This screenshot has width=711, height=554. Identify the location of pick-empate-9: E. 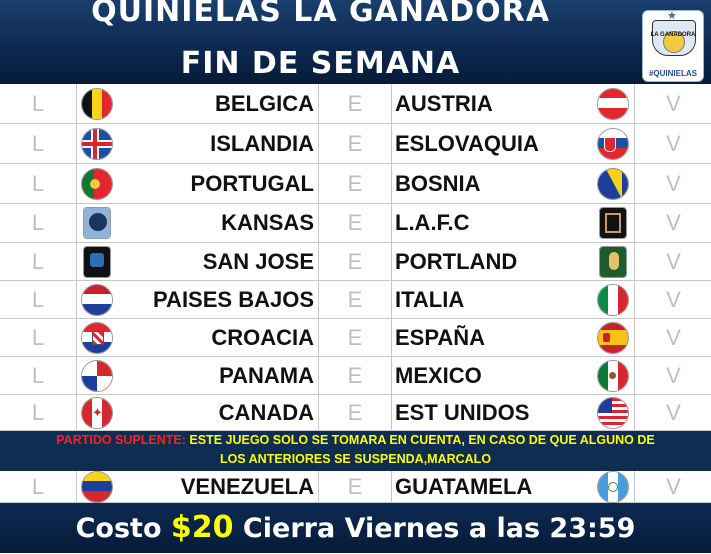
(355, 486).